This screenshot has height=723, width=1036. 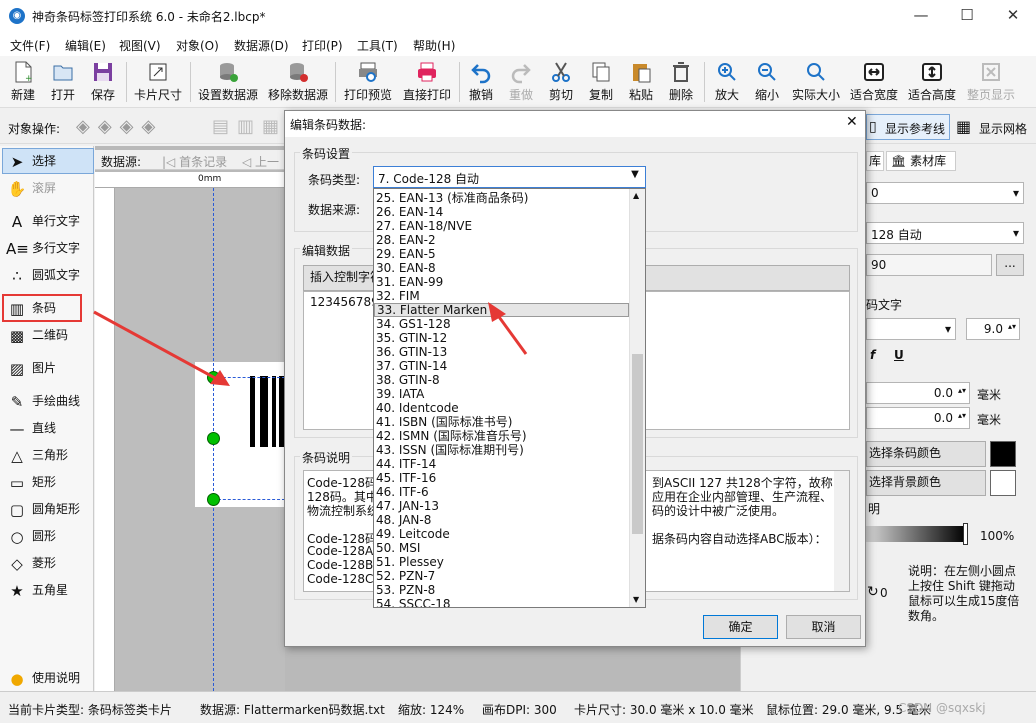 I want to click on dialog-close-button: ✕, so click(x=852, y=122).